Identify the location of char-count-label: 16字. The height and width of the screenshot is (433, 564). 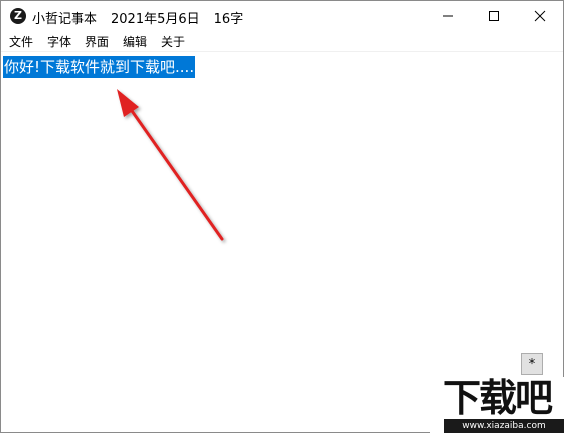
(228, 19).